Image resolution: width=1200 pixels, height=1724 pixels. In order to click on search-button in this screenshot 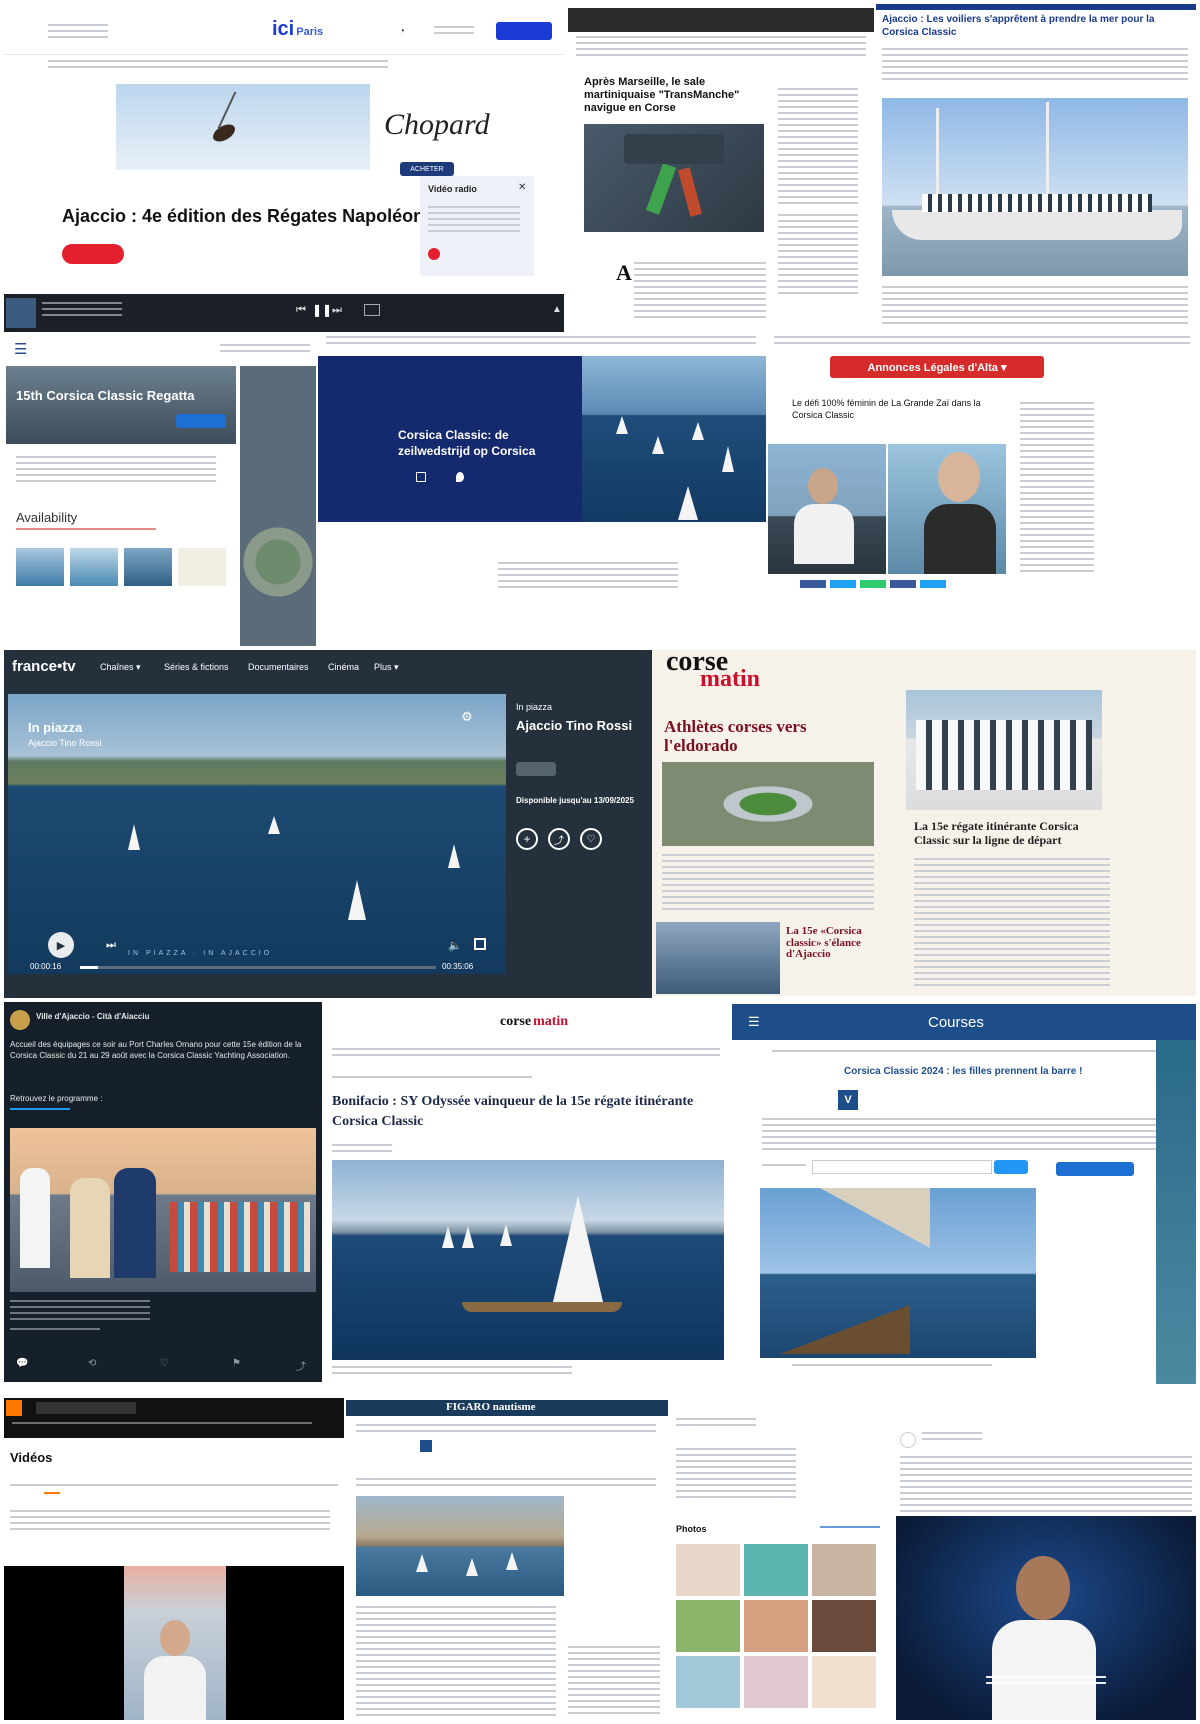, I will do `click(1011, 1167)`.